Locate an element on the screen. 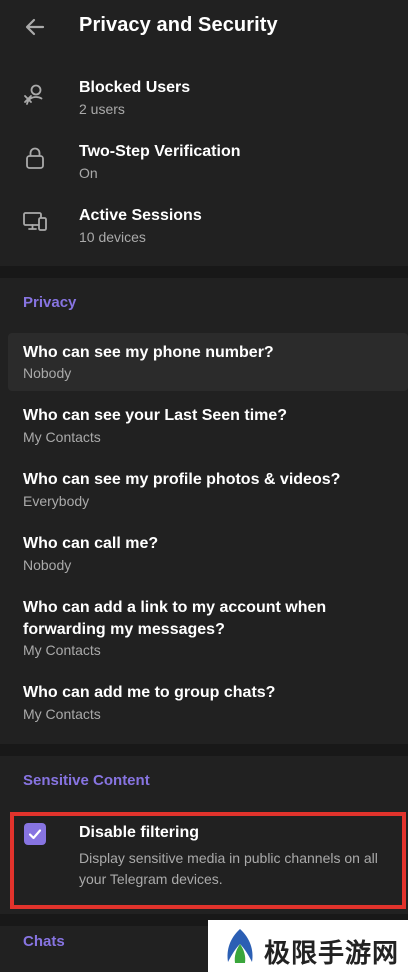  devices-icon is located at coordinates (35, 221).